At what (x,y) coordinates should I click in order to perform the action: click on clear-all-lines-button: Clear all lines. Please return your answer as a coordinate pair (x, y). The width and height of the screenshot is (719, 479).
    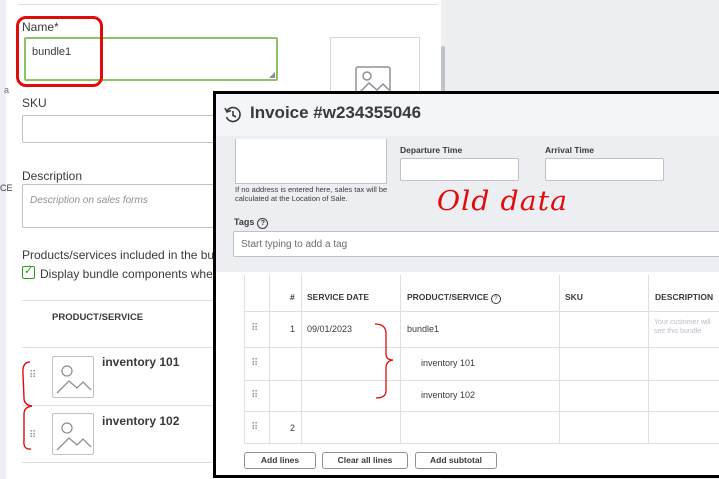
    Looking at the image, I should click on (365, 460).